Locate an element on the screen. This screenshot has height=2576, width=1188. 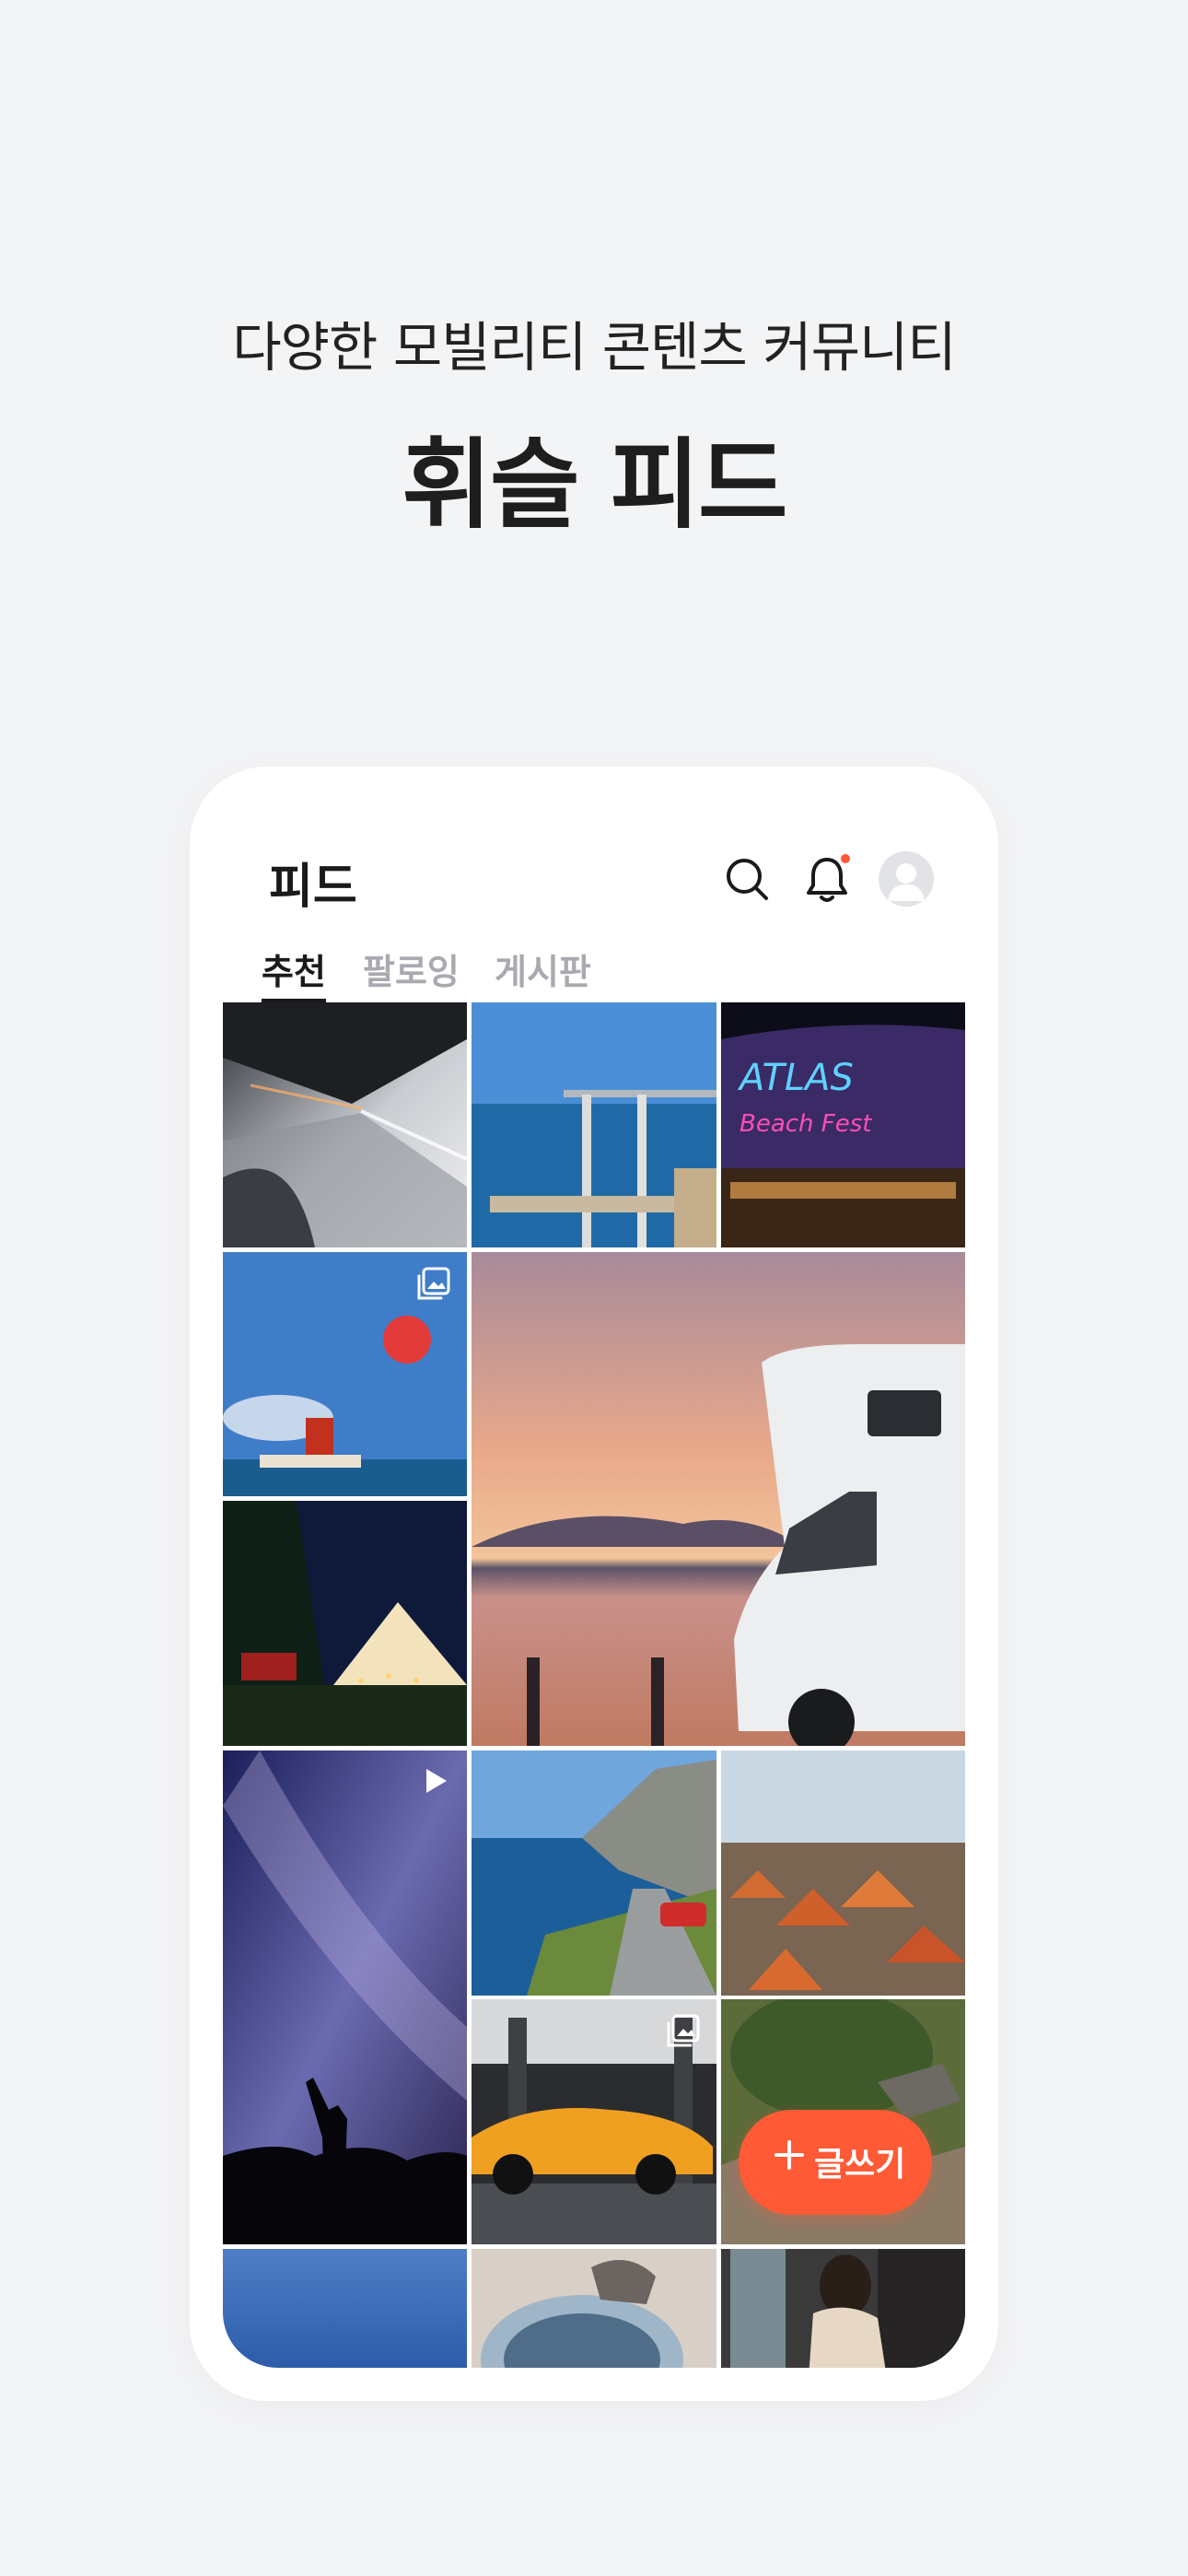
blue-sky-image is located at coordinates (345, 2308).